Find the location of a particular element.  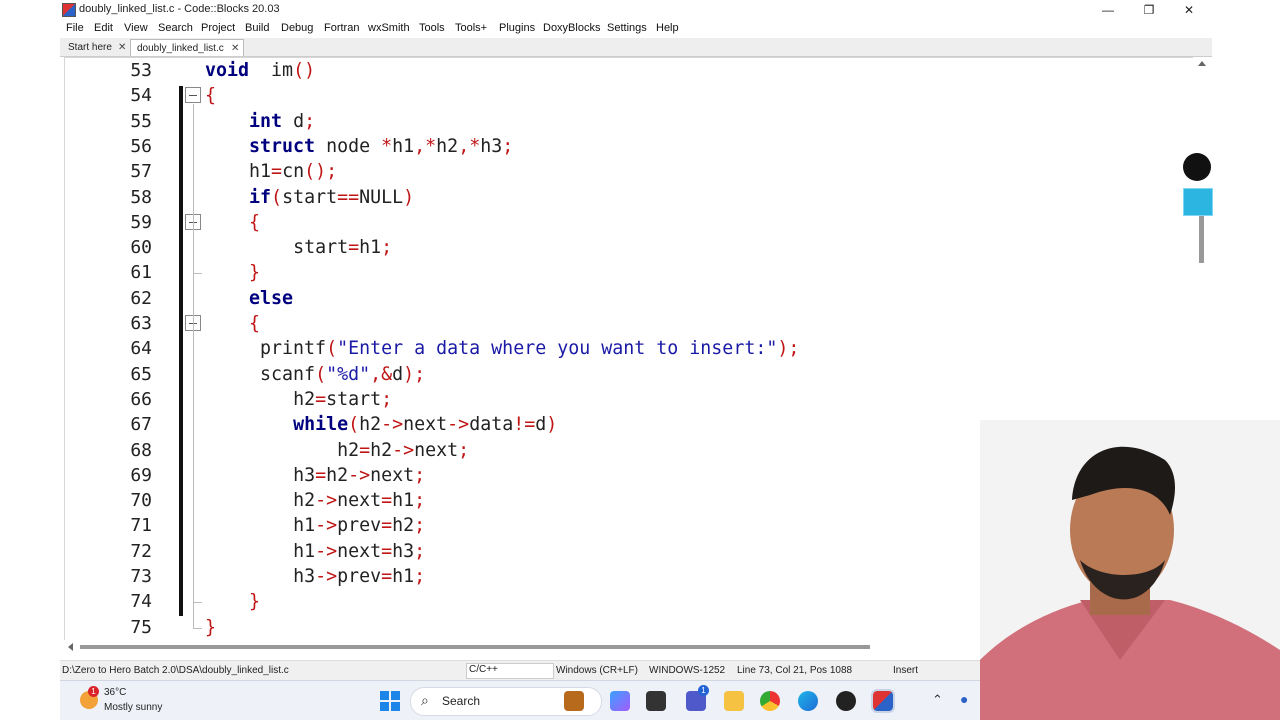

menu-help: Help is located at coordinates (667, 28).